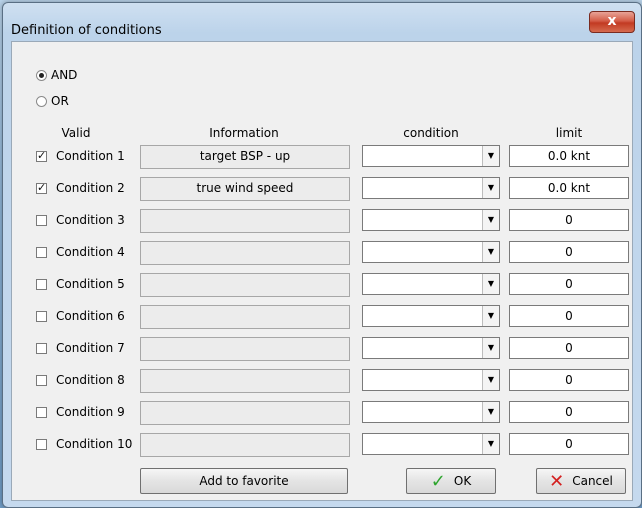  Describe the element at coordinates (41, 75) in the screenshot. I see `radio-and-indicator` at that location.